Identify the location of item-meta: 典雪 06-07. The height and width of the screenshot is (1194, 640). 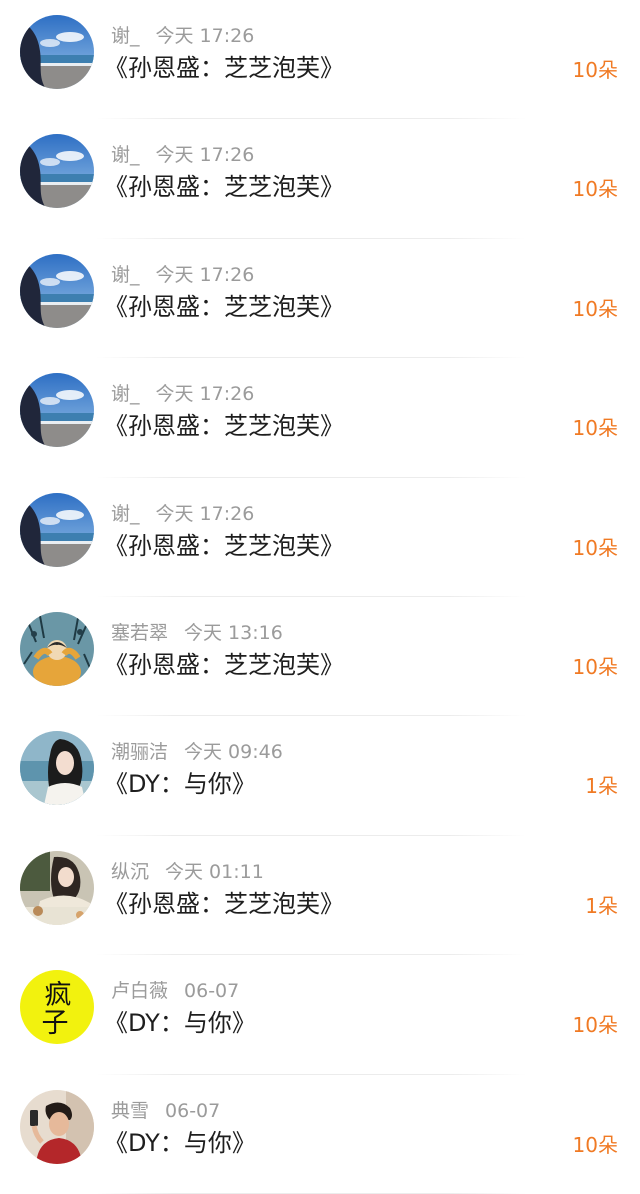
(165, 1111).